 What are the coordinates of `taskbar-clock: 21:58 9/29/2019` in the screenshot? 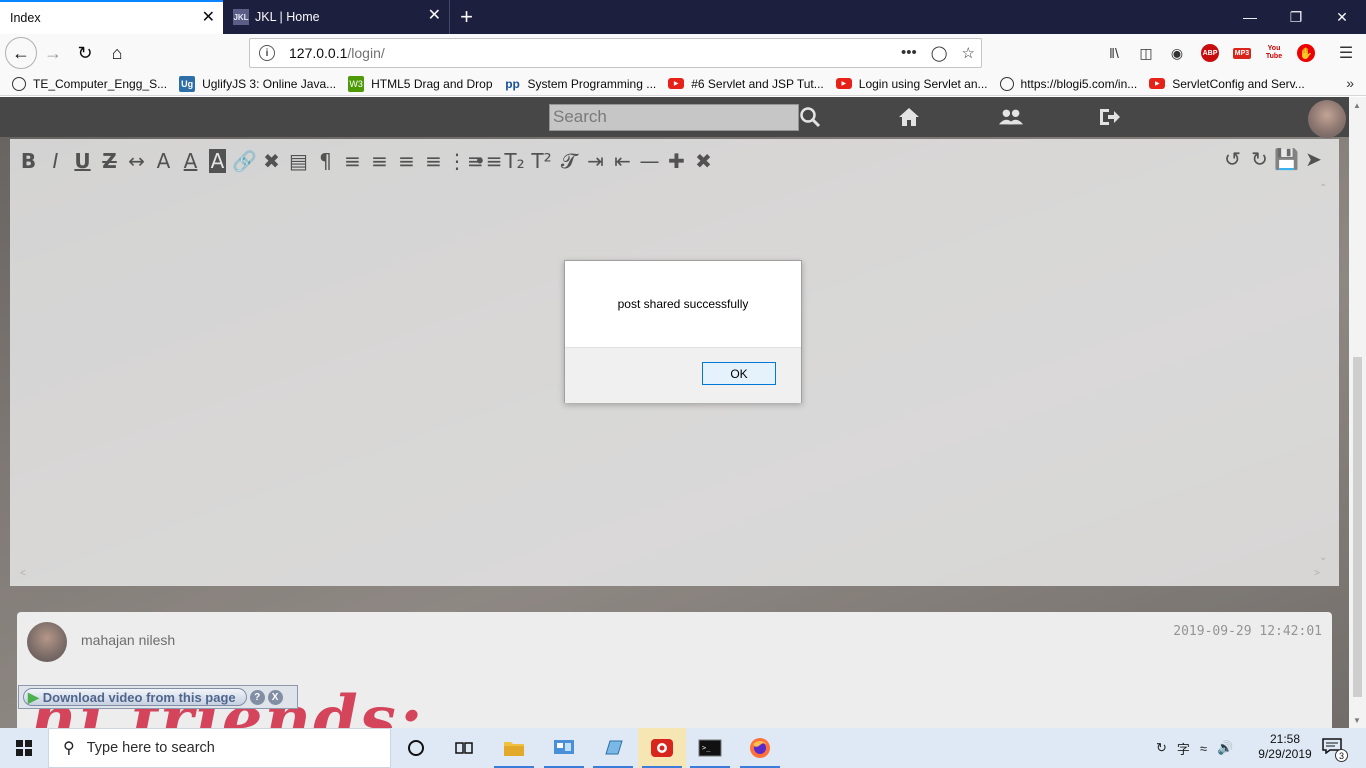 It's located at (1285, 747).